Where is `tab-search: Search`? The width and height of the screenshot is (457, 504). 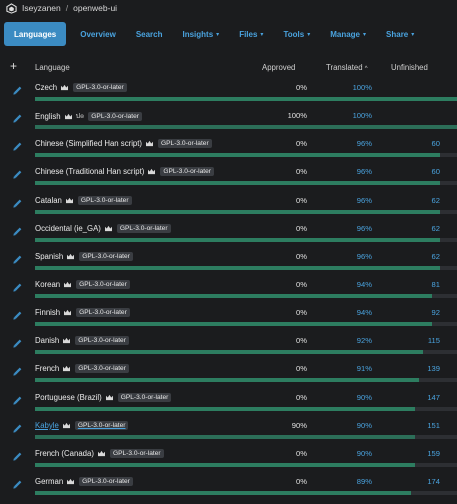 tab-search: Search is located at coordinates (149, 34).